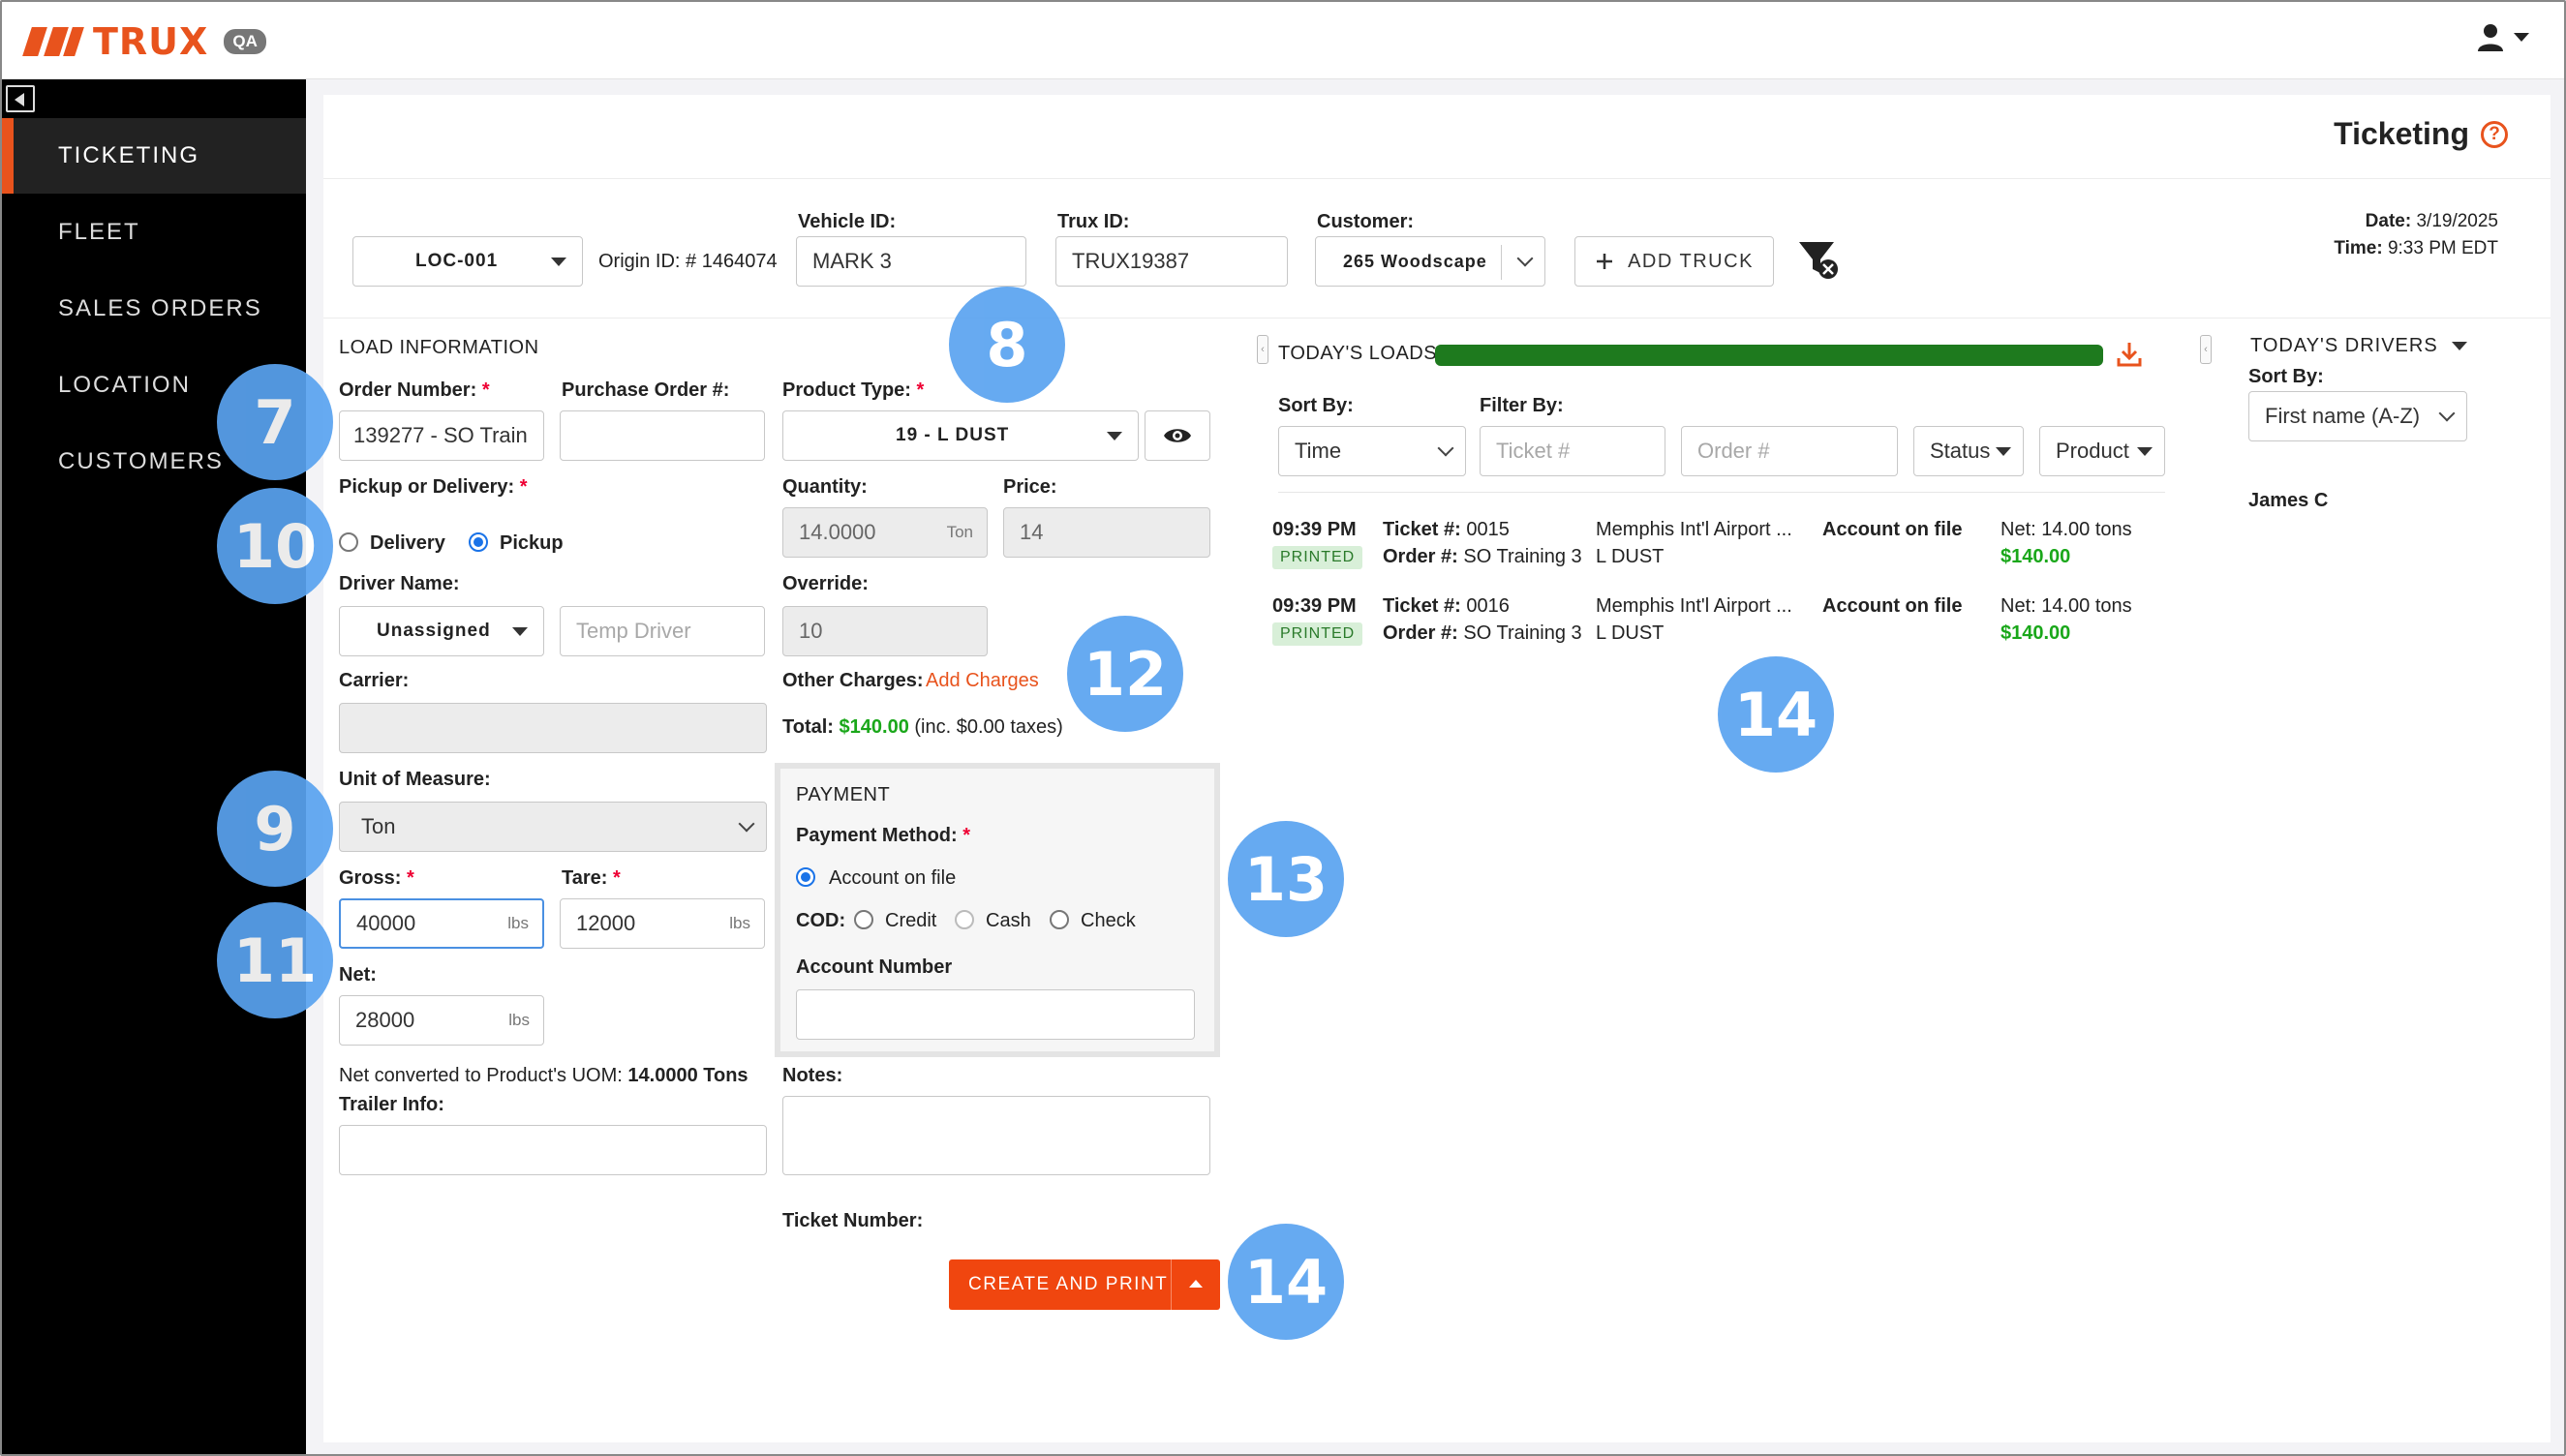  I want to click on sidebar-item-ticketing: TICKETING, so click(154, 156).